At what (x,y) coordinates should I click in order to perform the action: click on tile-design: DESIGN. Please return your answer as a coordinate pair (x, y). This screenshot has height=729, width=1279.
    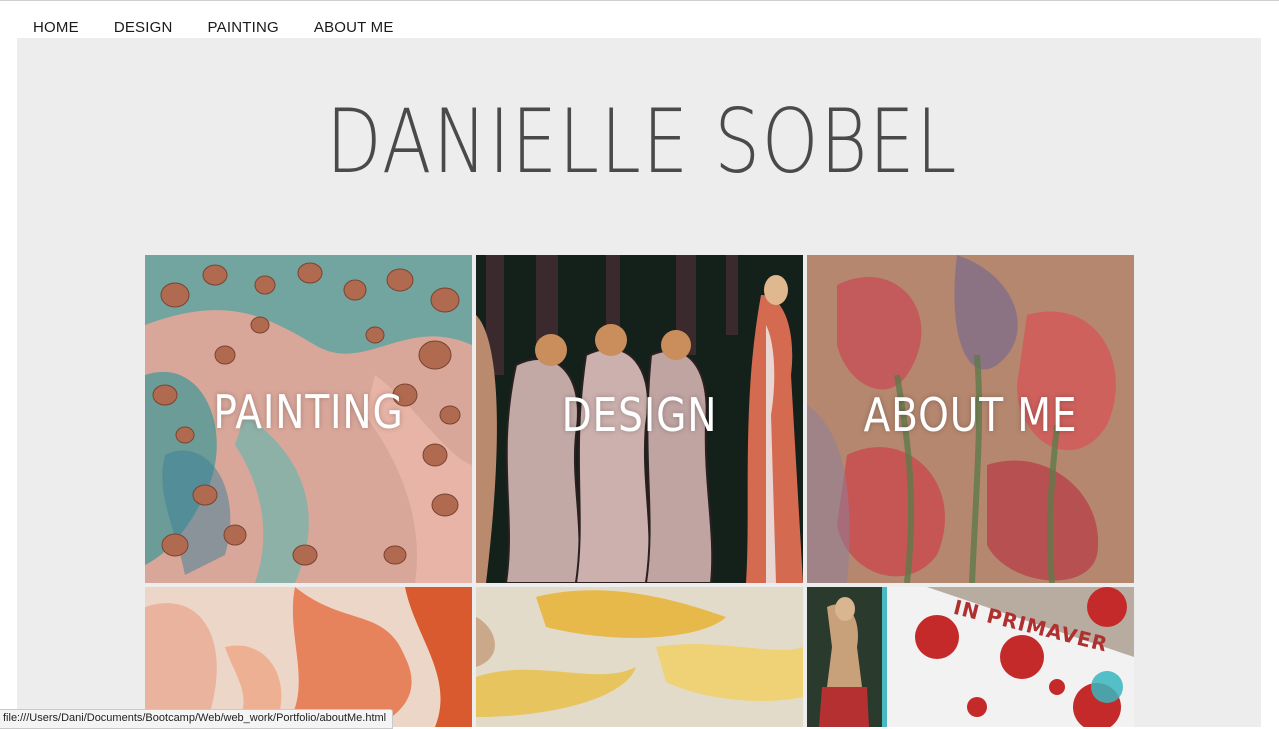
    Looking at the image, I should click on (639, 419).